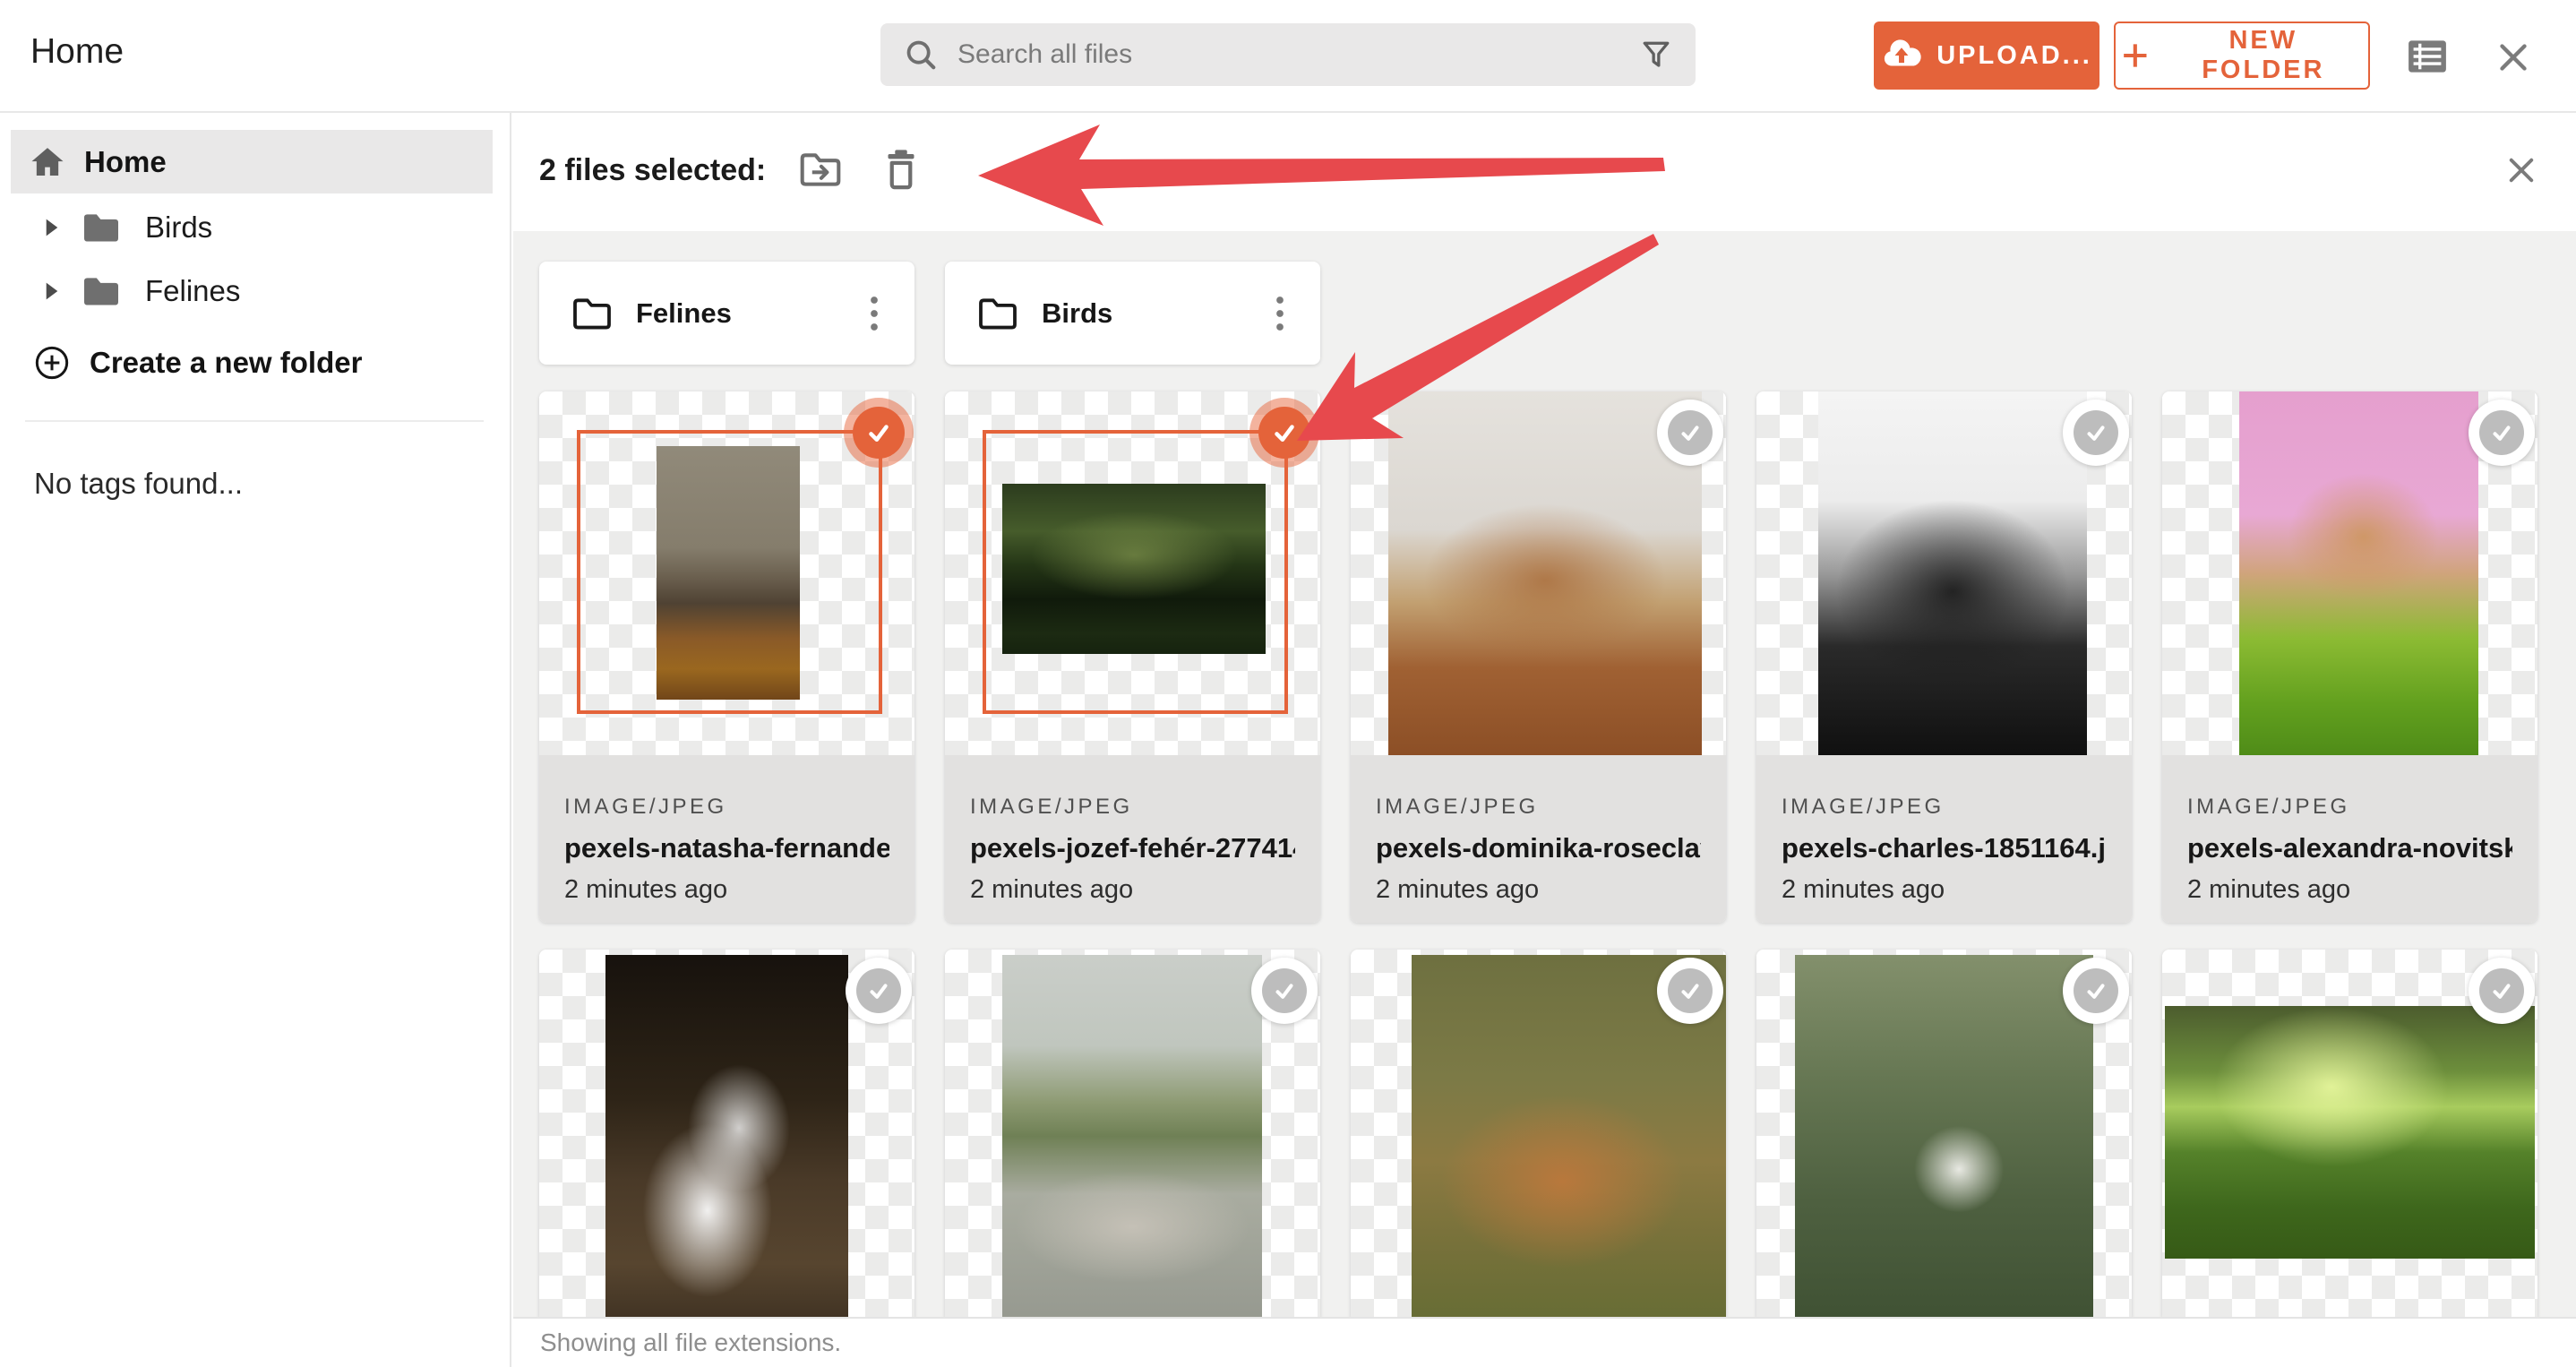 The width and height of the screenshot is (2576, 1367). What do you see at coordinates (1321, 175) in the screenshot?
I see `annotation-arrow-to-toolbar-icons` at bounding box center [1321, 175].